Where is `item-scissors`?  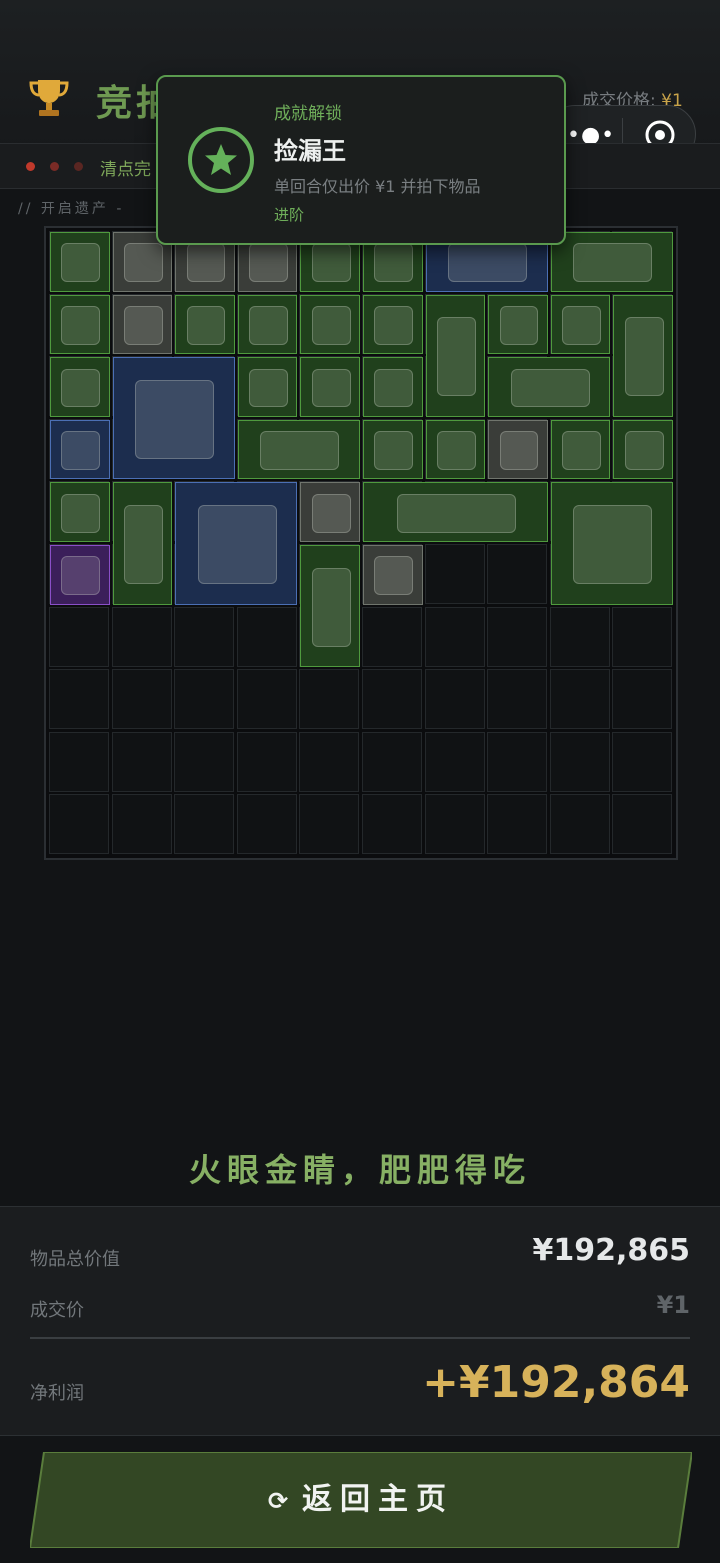 item-scissors is located at coordinates (142, 324).